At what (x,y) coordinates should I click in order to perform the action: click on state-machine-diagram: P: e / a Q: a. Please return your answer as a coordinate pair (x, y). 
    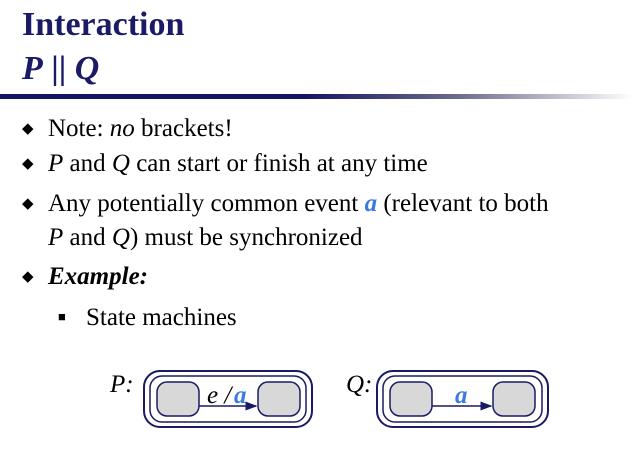
    Looking at the image, I should click on (329, 399).